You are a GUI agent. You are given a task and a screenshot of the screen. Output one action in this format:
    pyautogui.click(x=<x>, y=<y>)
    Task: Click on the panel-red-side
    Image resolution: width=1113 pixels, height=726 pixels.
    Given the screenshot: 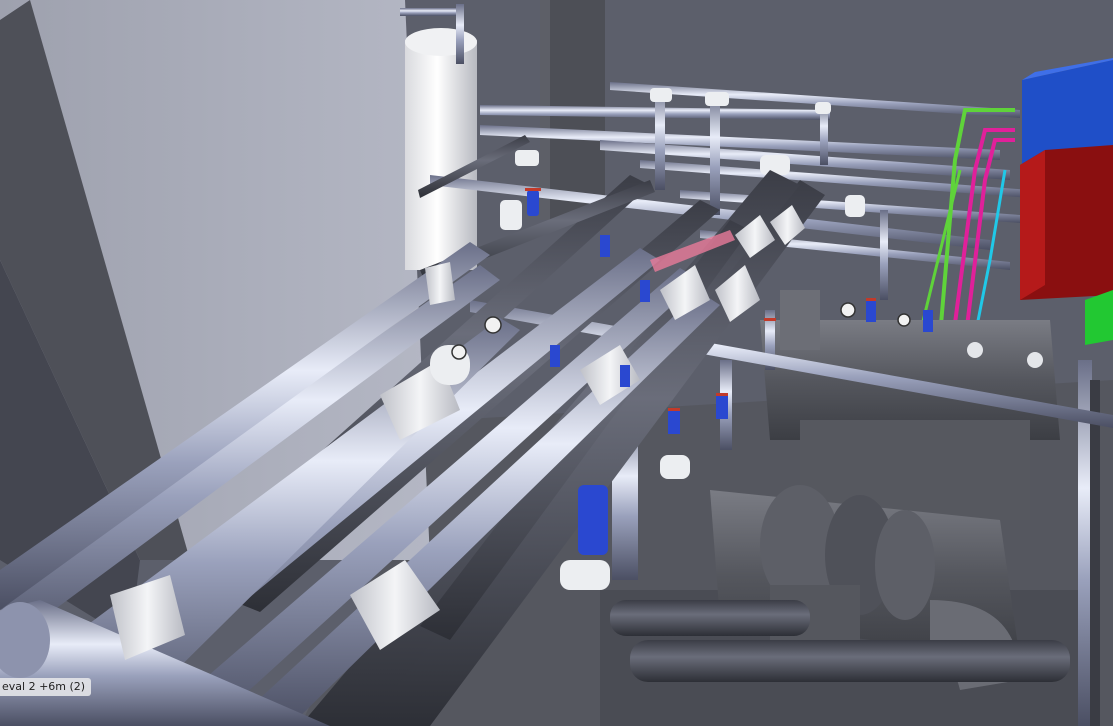 What is the action you would take?
    pyautogui.click(x=1032, y=225)
    